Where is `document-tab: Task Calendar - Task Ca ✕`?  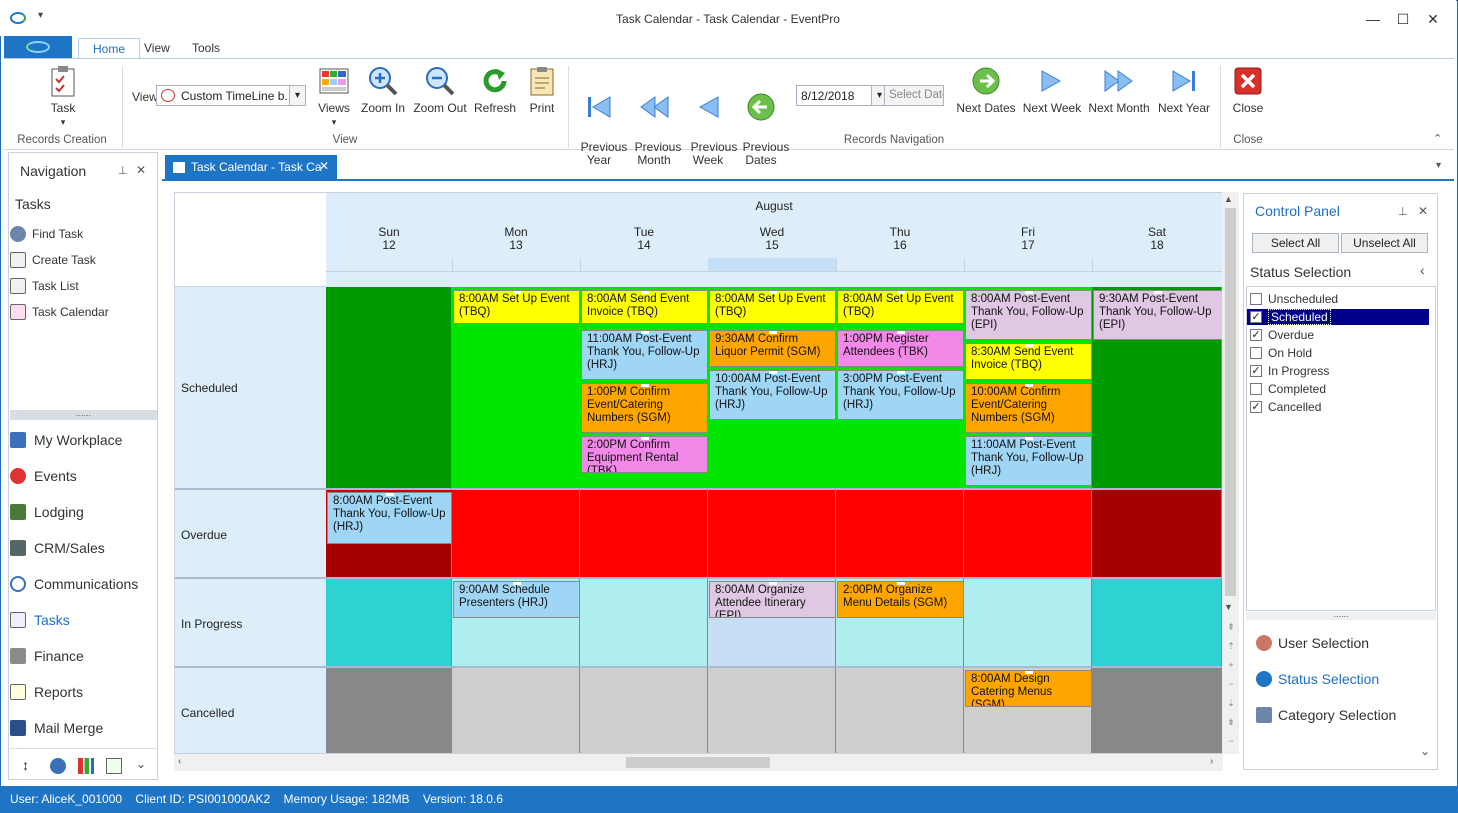
document-tab: Task Calendar - Task Ca ✕ is located at coordinates (251, 167).